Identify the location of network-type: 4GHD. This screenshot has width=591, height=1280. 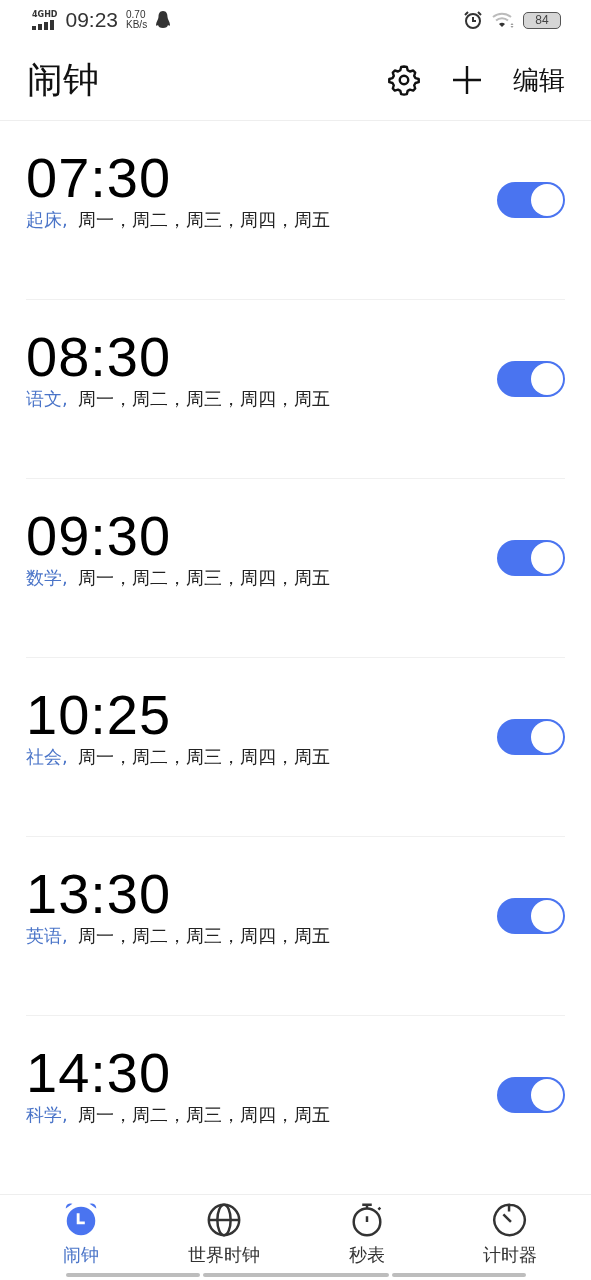
(45, 15).